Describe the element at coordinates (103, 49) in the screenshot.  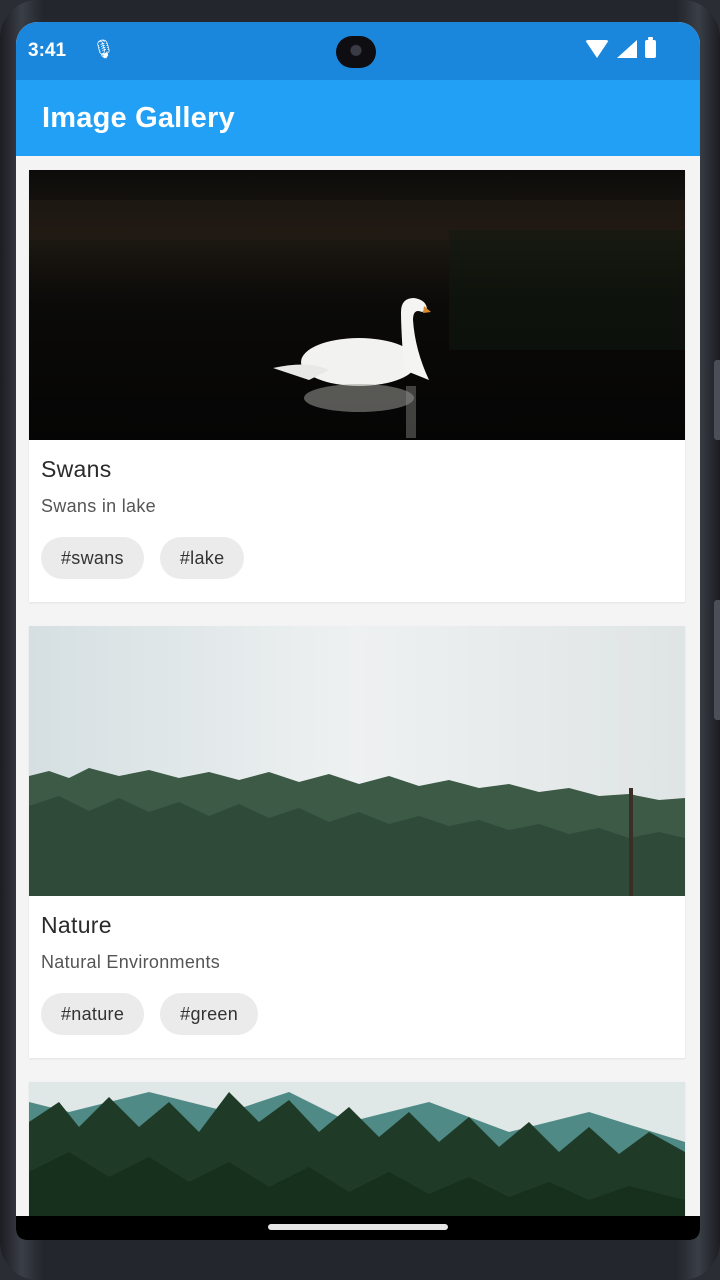
I see `mic-icon: 🎙` at that location.